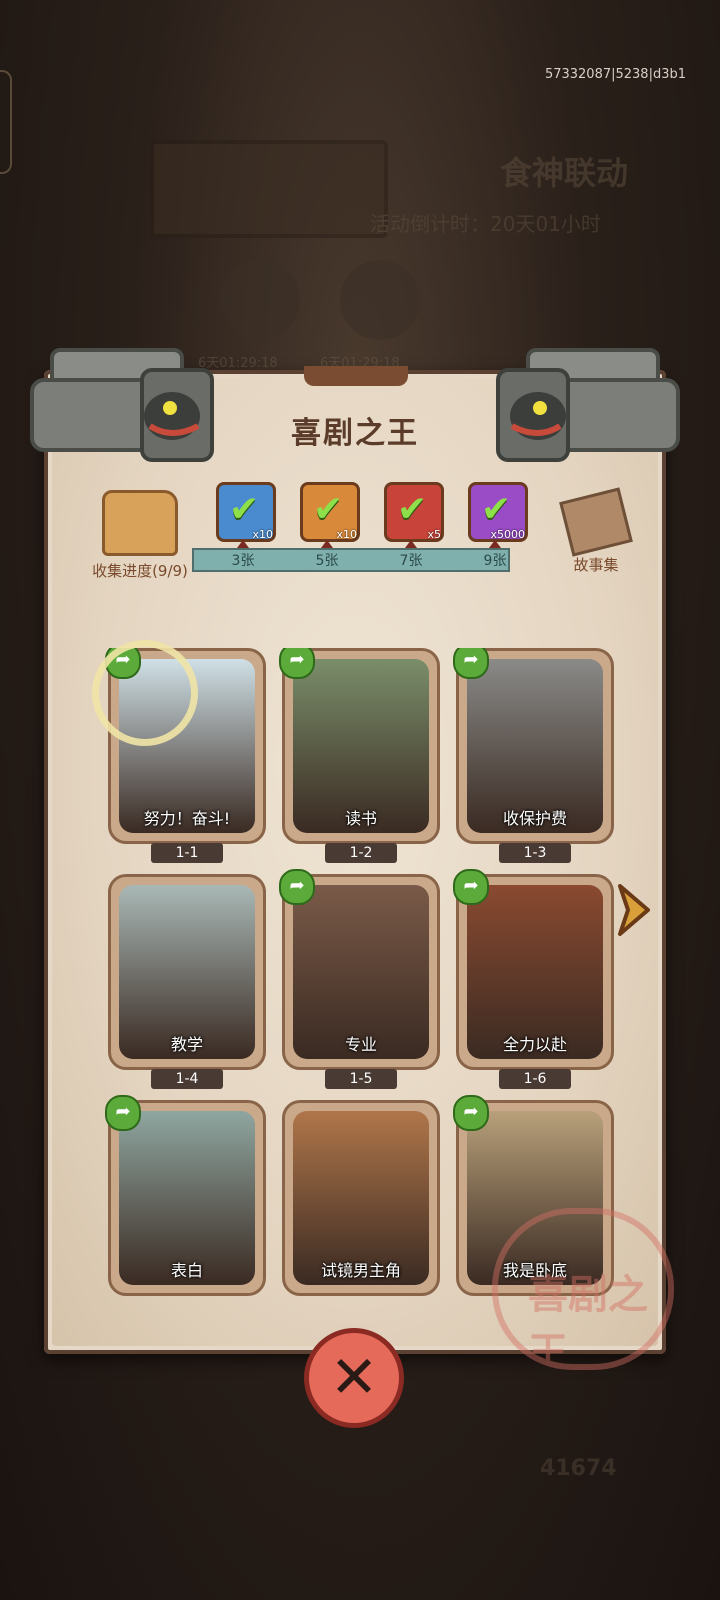  What do you see at coordinates (360, 1044) in the screenshot?
I see `card-caption: 专业` at bounding box center [360, 1044].